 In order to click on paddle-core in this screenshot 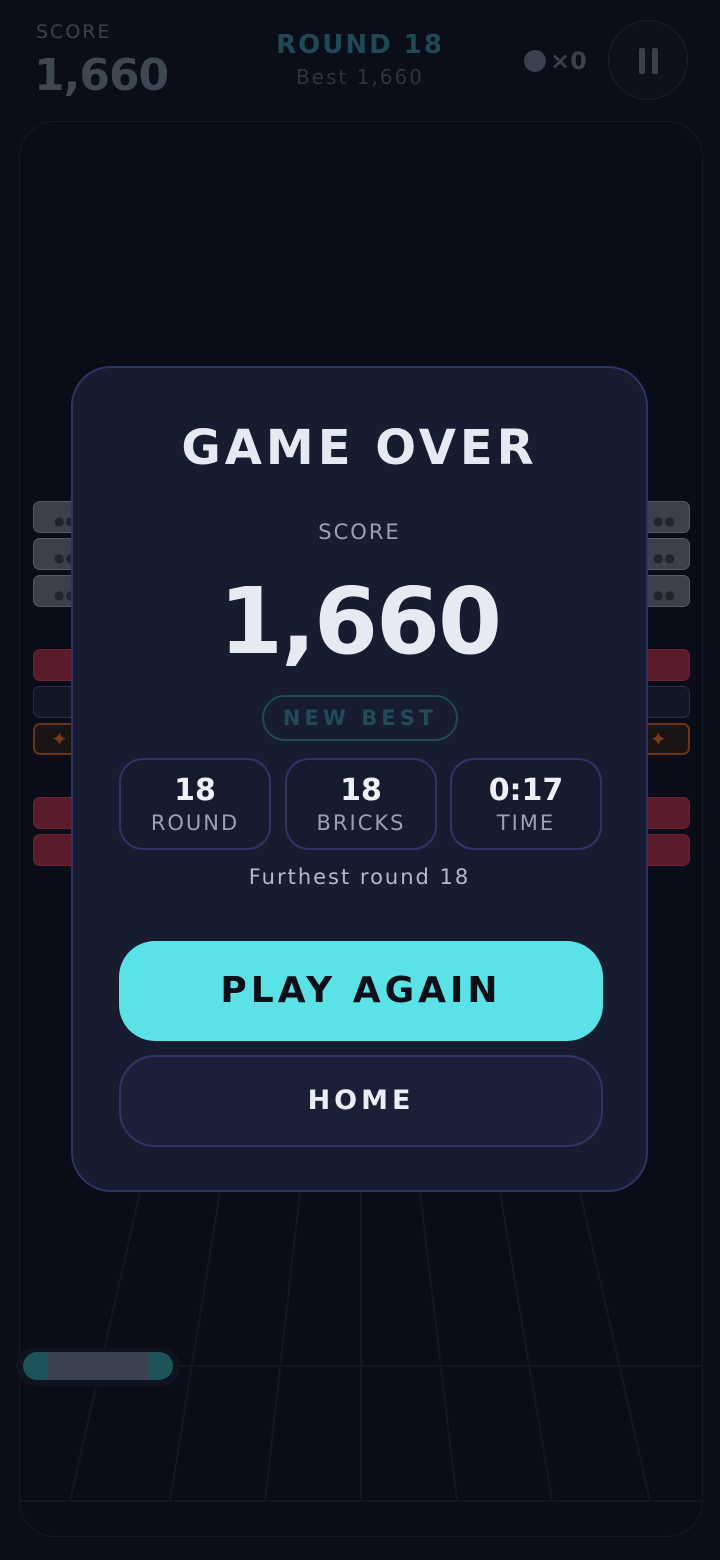, I will do `click(98, 1366)`.